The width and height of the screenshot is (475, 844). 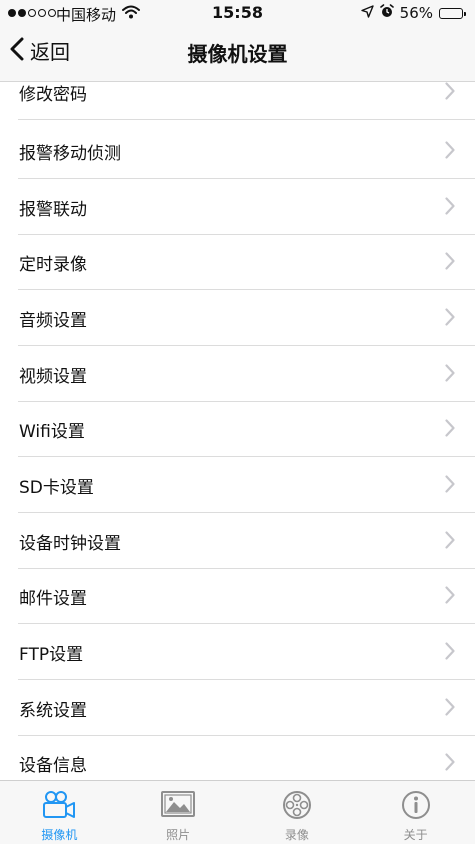 I want to click on settings-item-label: 报警联动, so click(x=53, y=210).